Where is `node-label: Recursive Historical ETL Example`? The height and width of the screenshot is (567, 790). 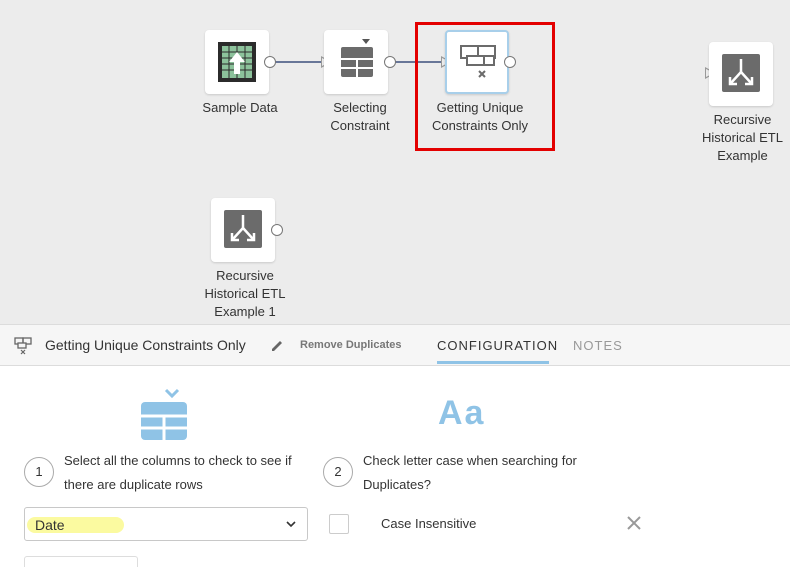
node-label: Recursive Historical ETL Example is located at coordinates (742, 137).